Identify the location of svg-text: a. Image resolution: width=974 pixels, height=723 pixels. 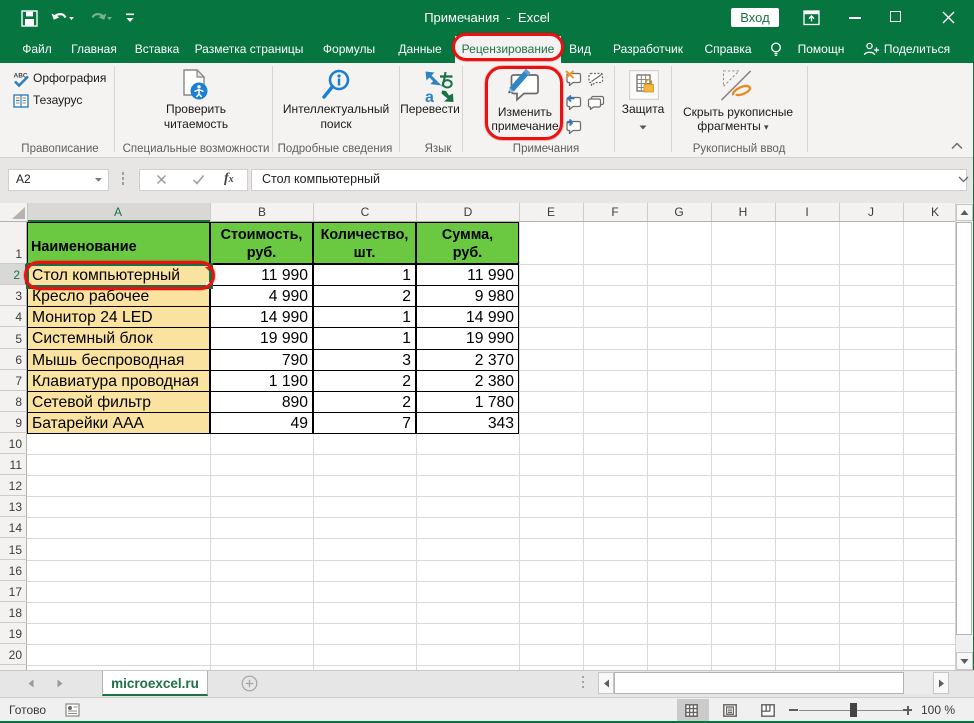
(429, 96).